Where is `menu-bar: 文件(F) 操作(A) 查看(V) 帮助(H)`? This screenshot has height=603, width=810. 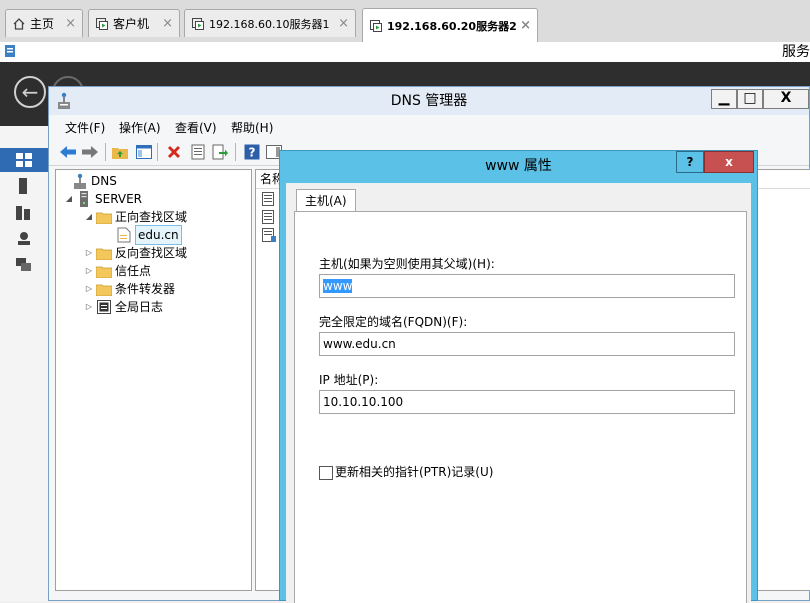
menu-bar: 文件(F) 操作(A) 查看(V) 帮助(H) is located at coordinates (429, 128).